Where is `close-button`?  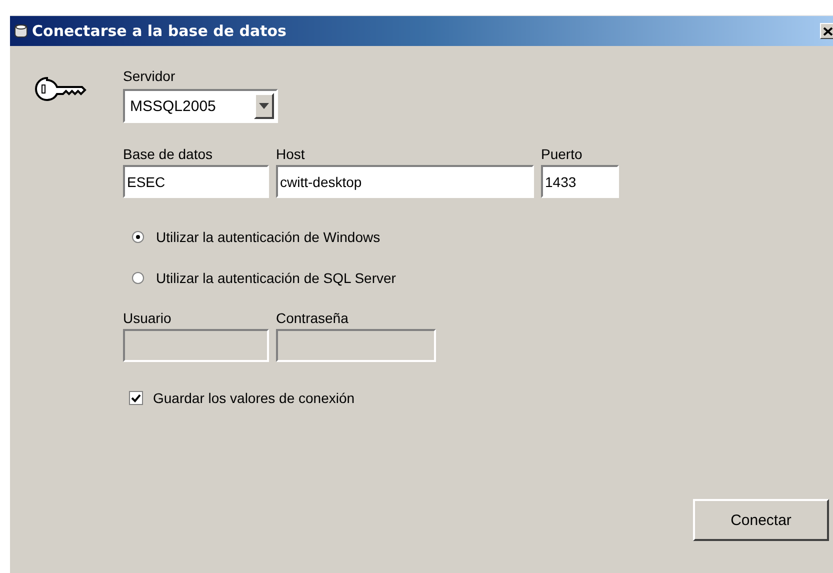 close-button is located at coordinates (826, 31).